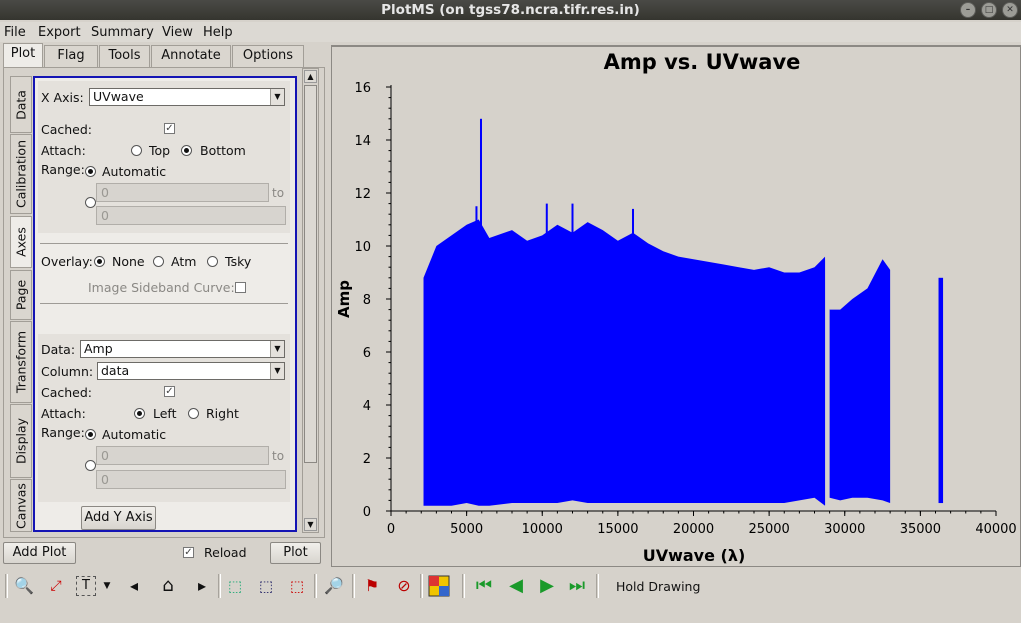 The height and width of the screenshot is (623, 1021). Describe the element at coordinates (278, 193) in the screenshot. I see `x-range-to-label: to` at that location.